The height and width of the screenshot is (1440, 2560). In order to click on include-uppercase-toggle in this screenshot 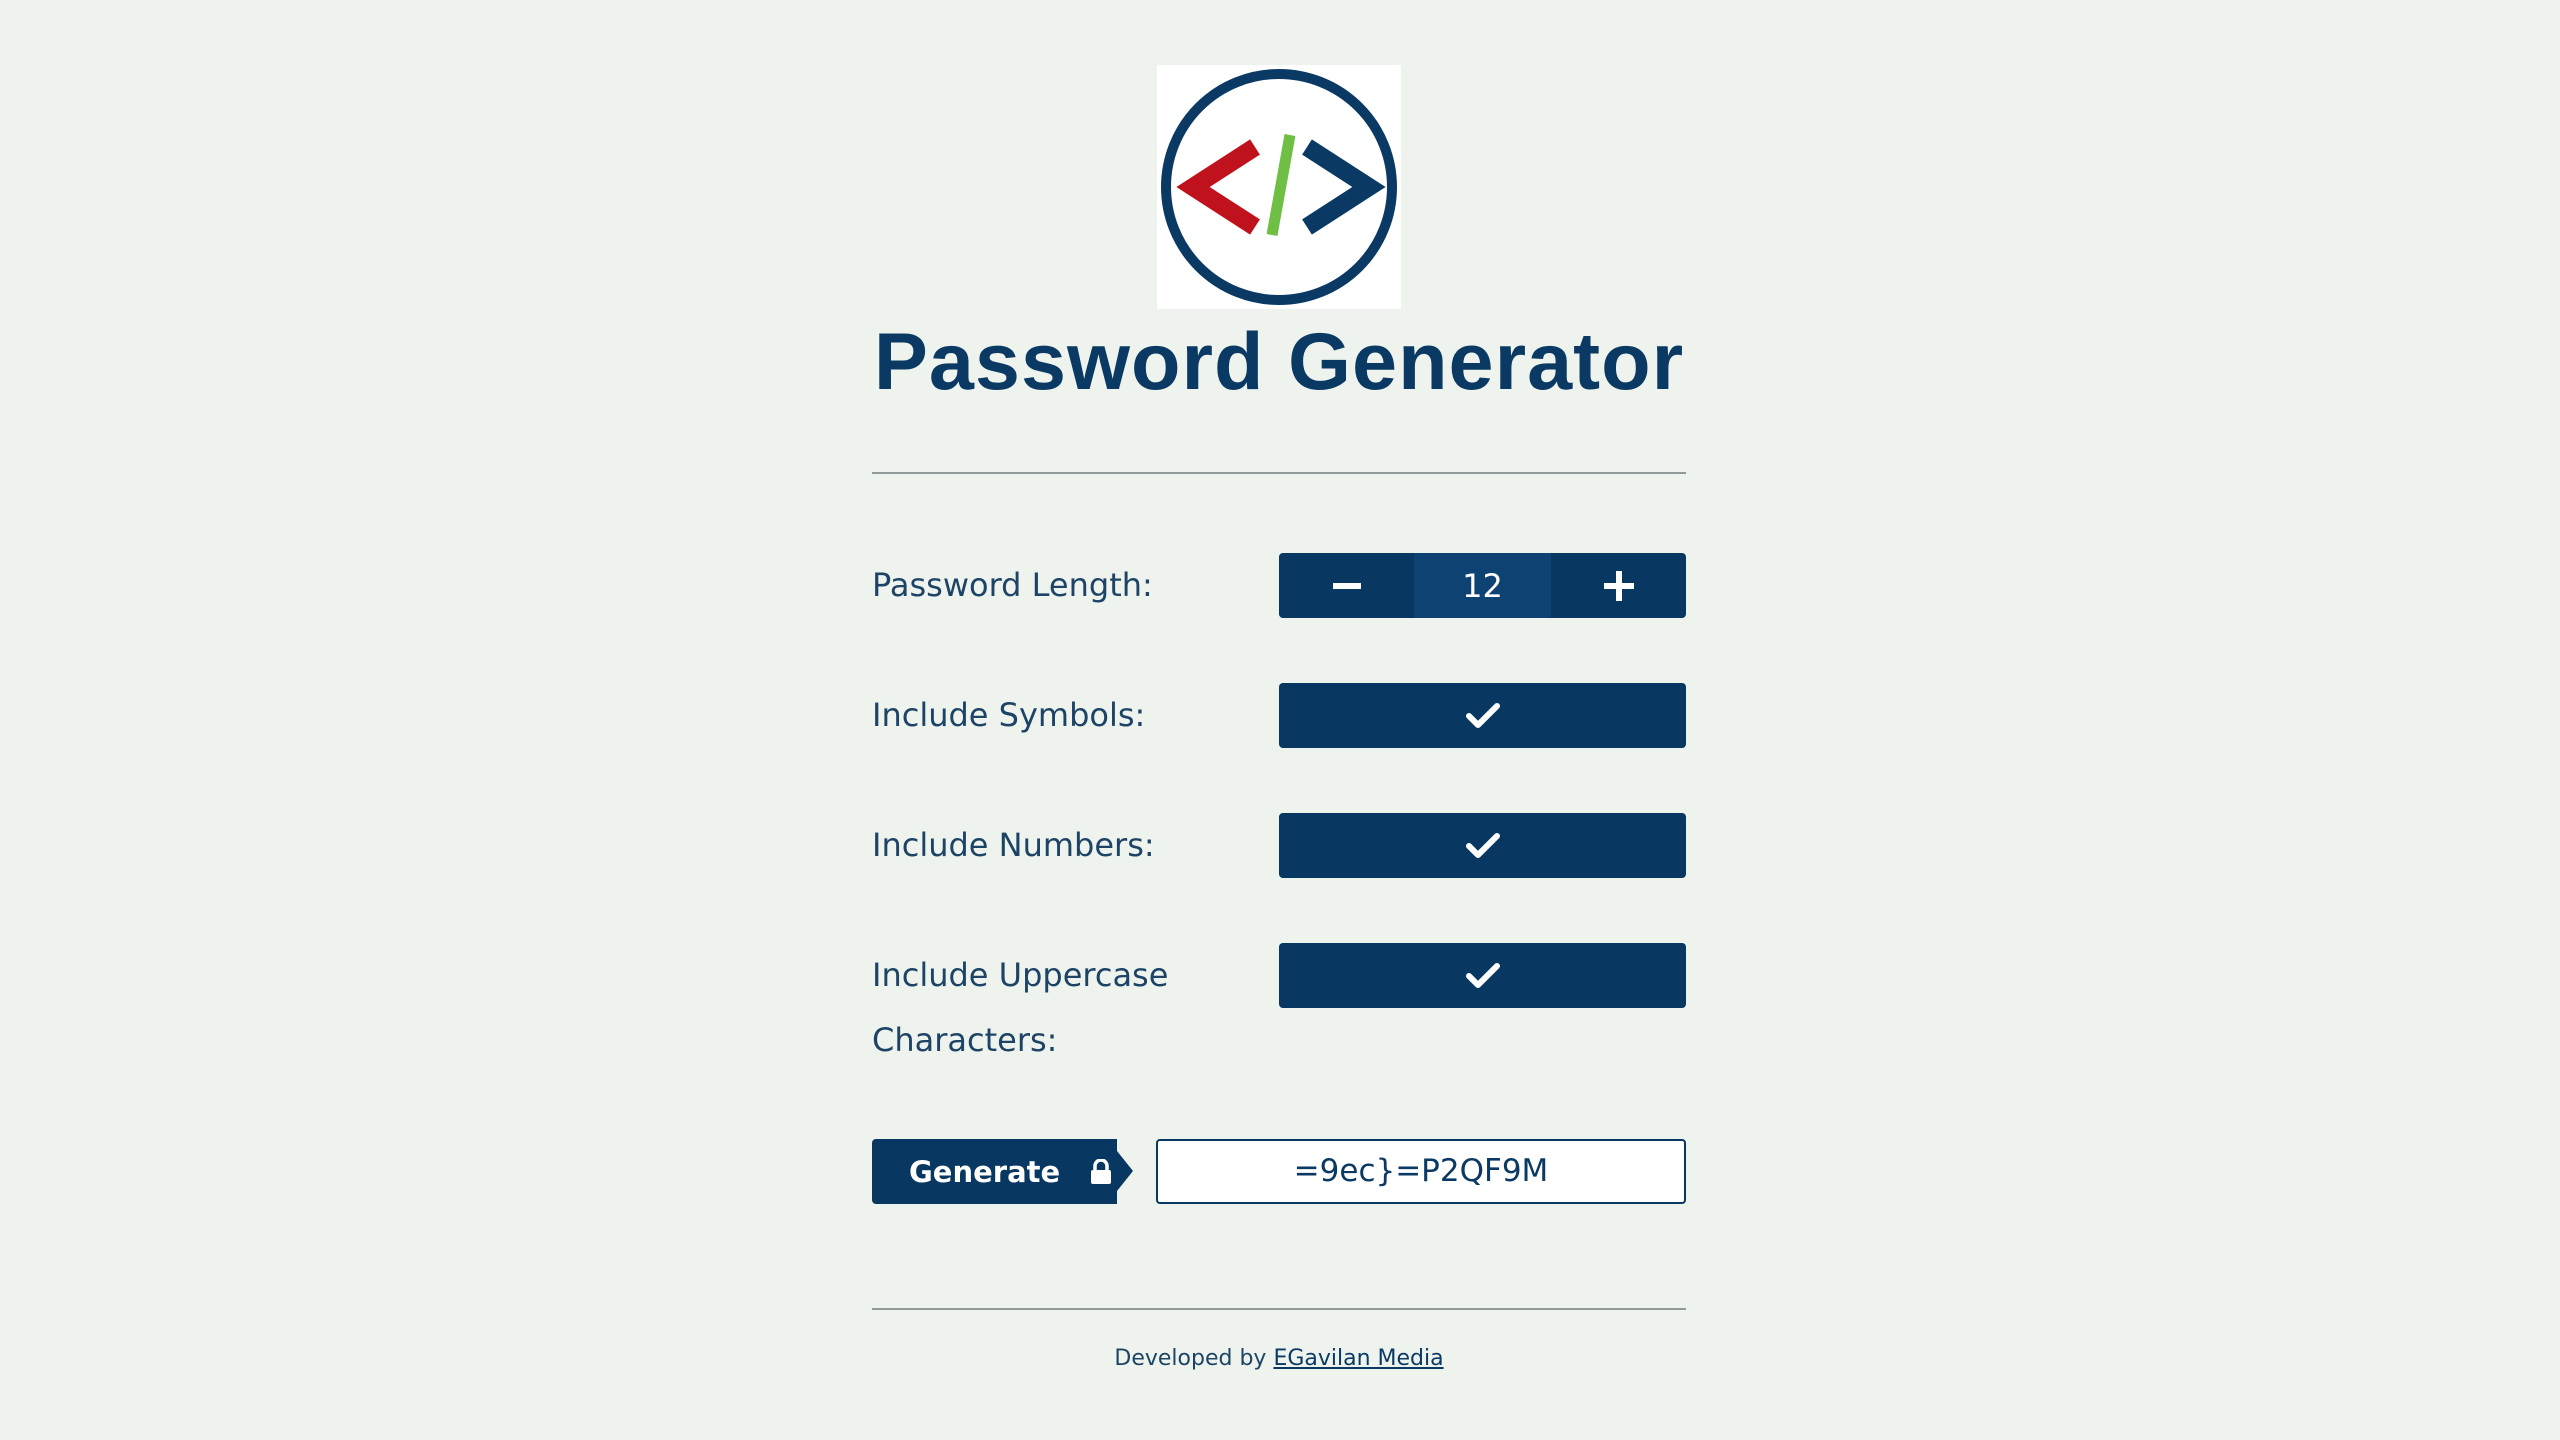, I will do `click(1482, 975)`.